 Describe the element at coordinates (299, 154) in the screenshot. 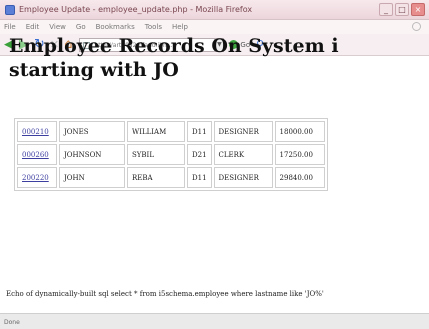

I see `salary-cell: 17250.00` at that location.